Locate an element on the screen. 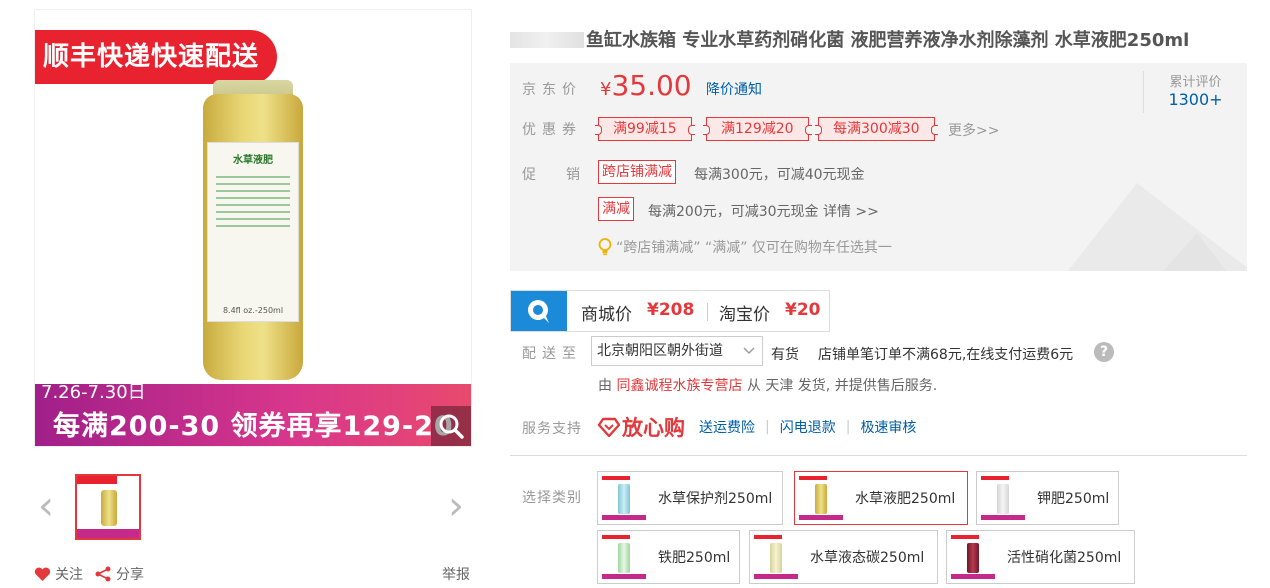 The image size is (1270, 588). coupon-129-20: 满129减20 is located at coordinates (757, 129).